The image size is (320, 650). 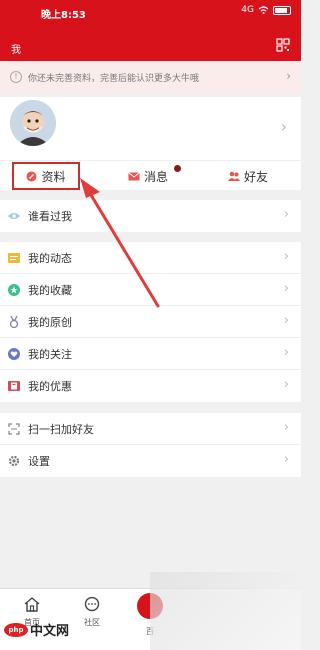 I want to click on list-item-label: 我的关注, so click(x=50, y=354).